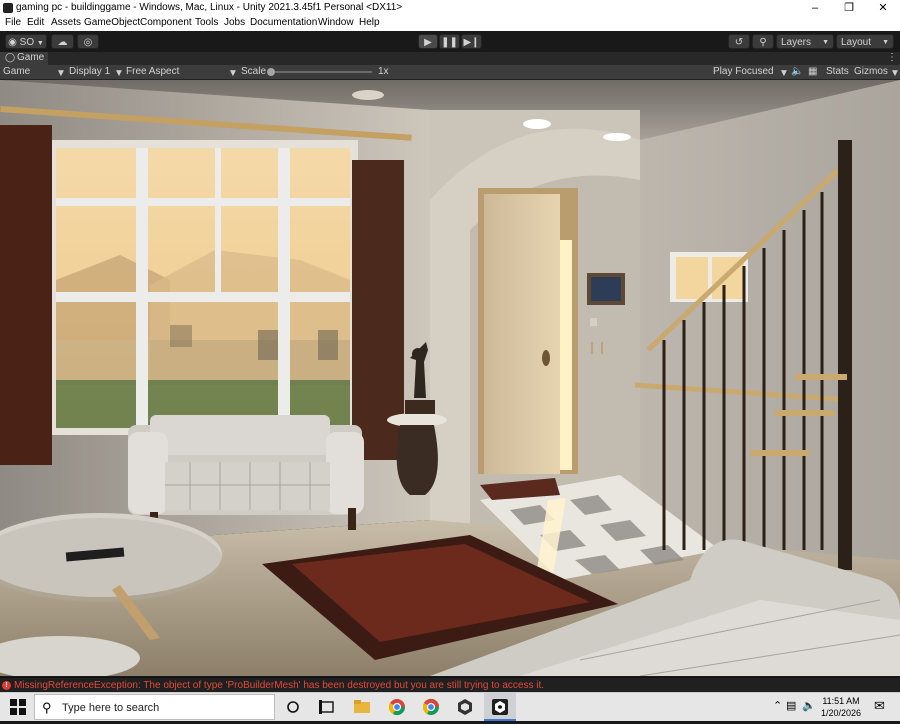 Image resolution: width=900 pixels, height=724 pixels. Describe the element at coordinates (66, 22) in the screenshot. I see `menu-assets: Assets` at that location.